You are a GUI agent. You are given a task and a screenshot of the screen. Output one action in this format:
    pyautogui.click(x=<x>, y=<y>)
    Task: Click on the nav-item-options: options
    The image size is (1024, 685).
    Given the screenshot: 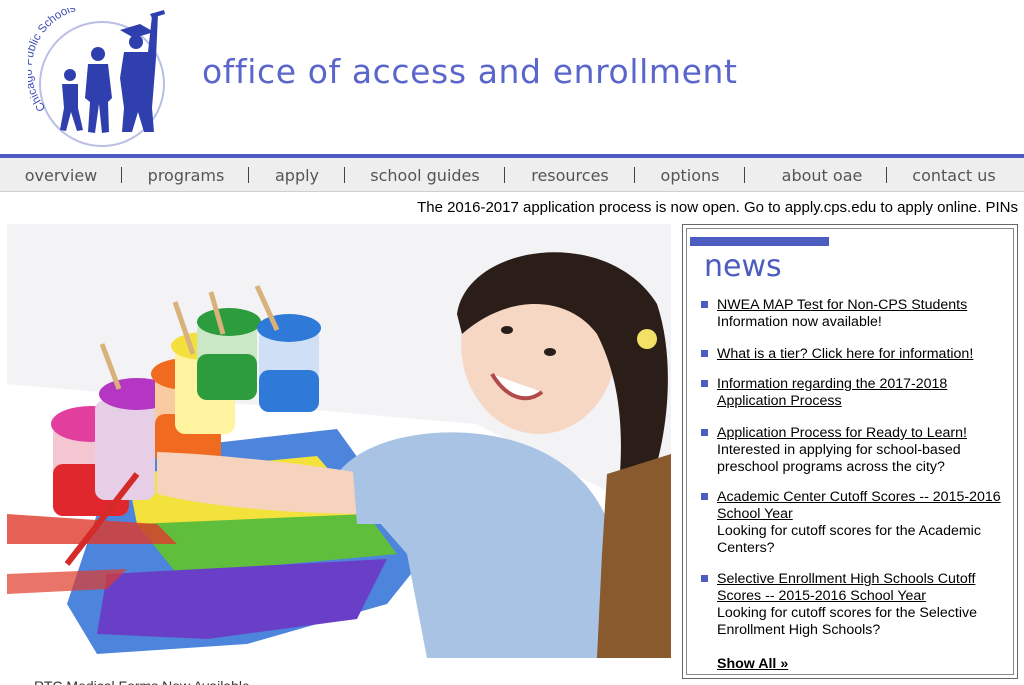 What is the action you would take?
    pyautogui.click(x=690, y=175)
    